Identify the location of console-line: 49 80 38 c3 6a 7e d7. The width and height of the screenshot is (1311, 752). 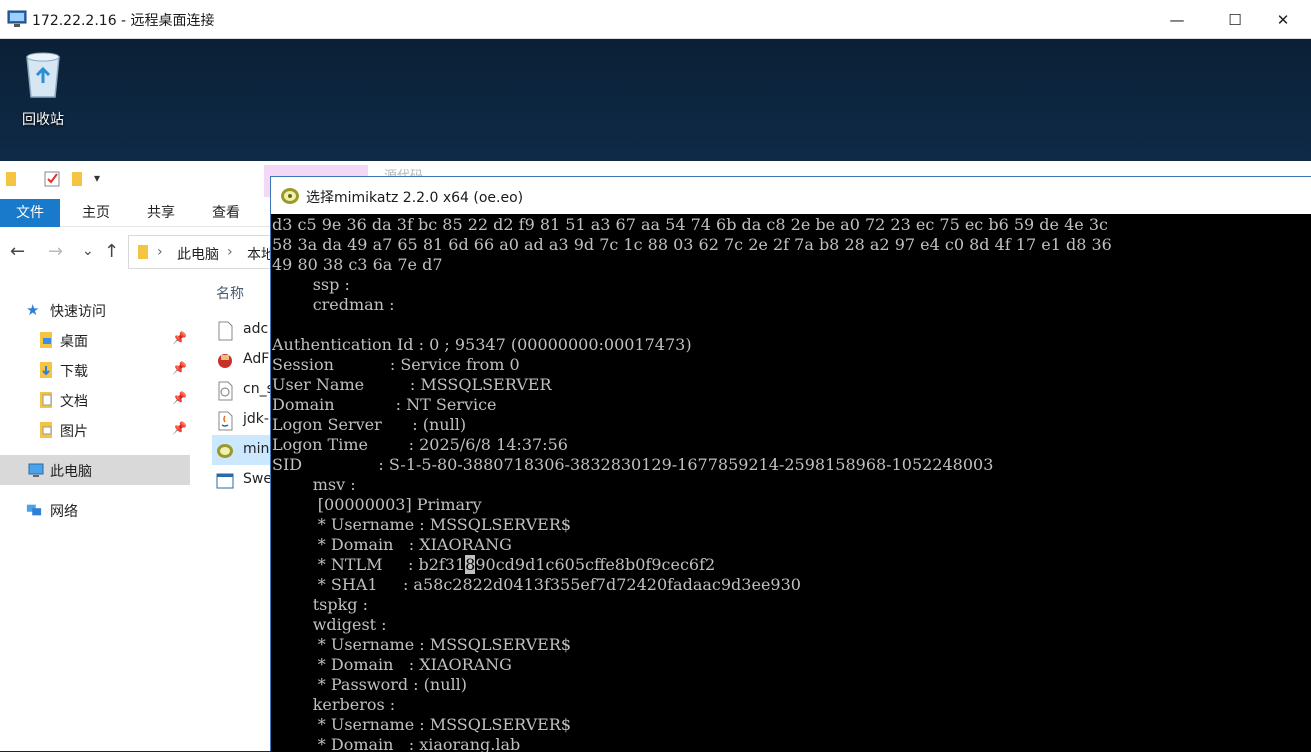
(357, 264).